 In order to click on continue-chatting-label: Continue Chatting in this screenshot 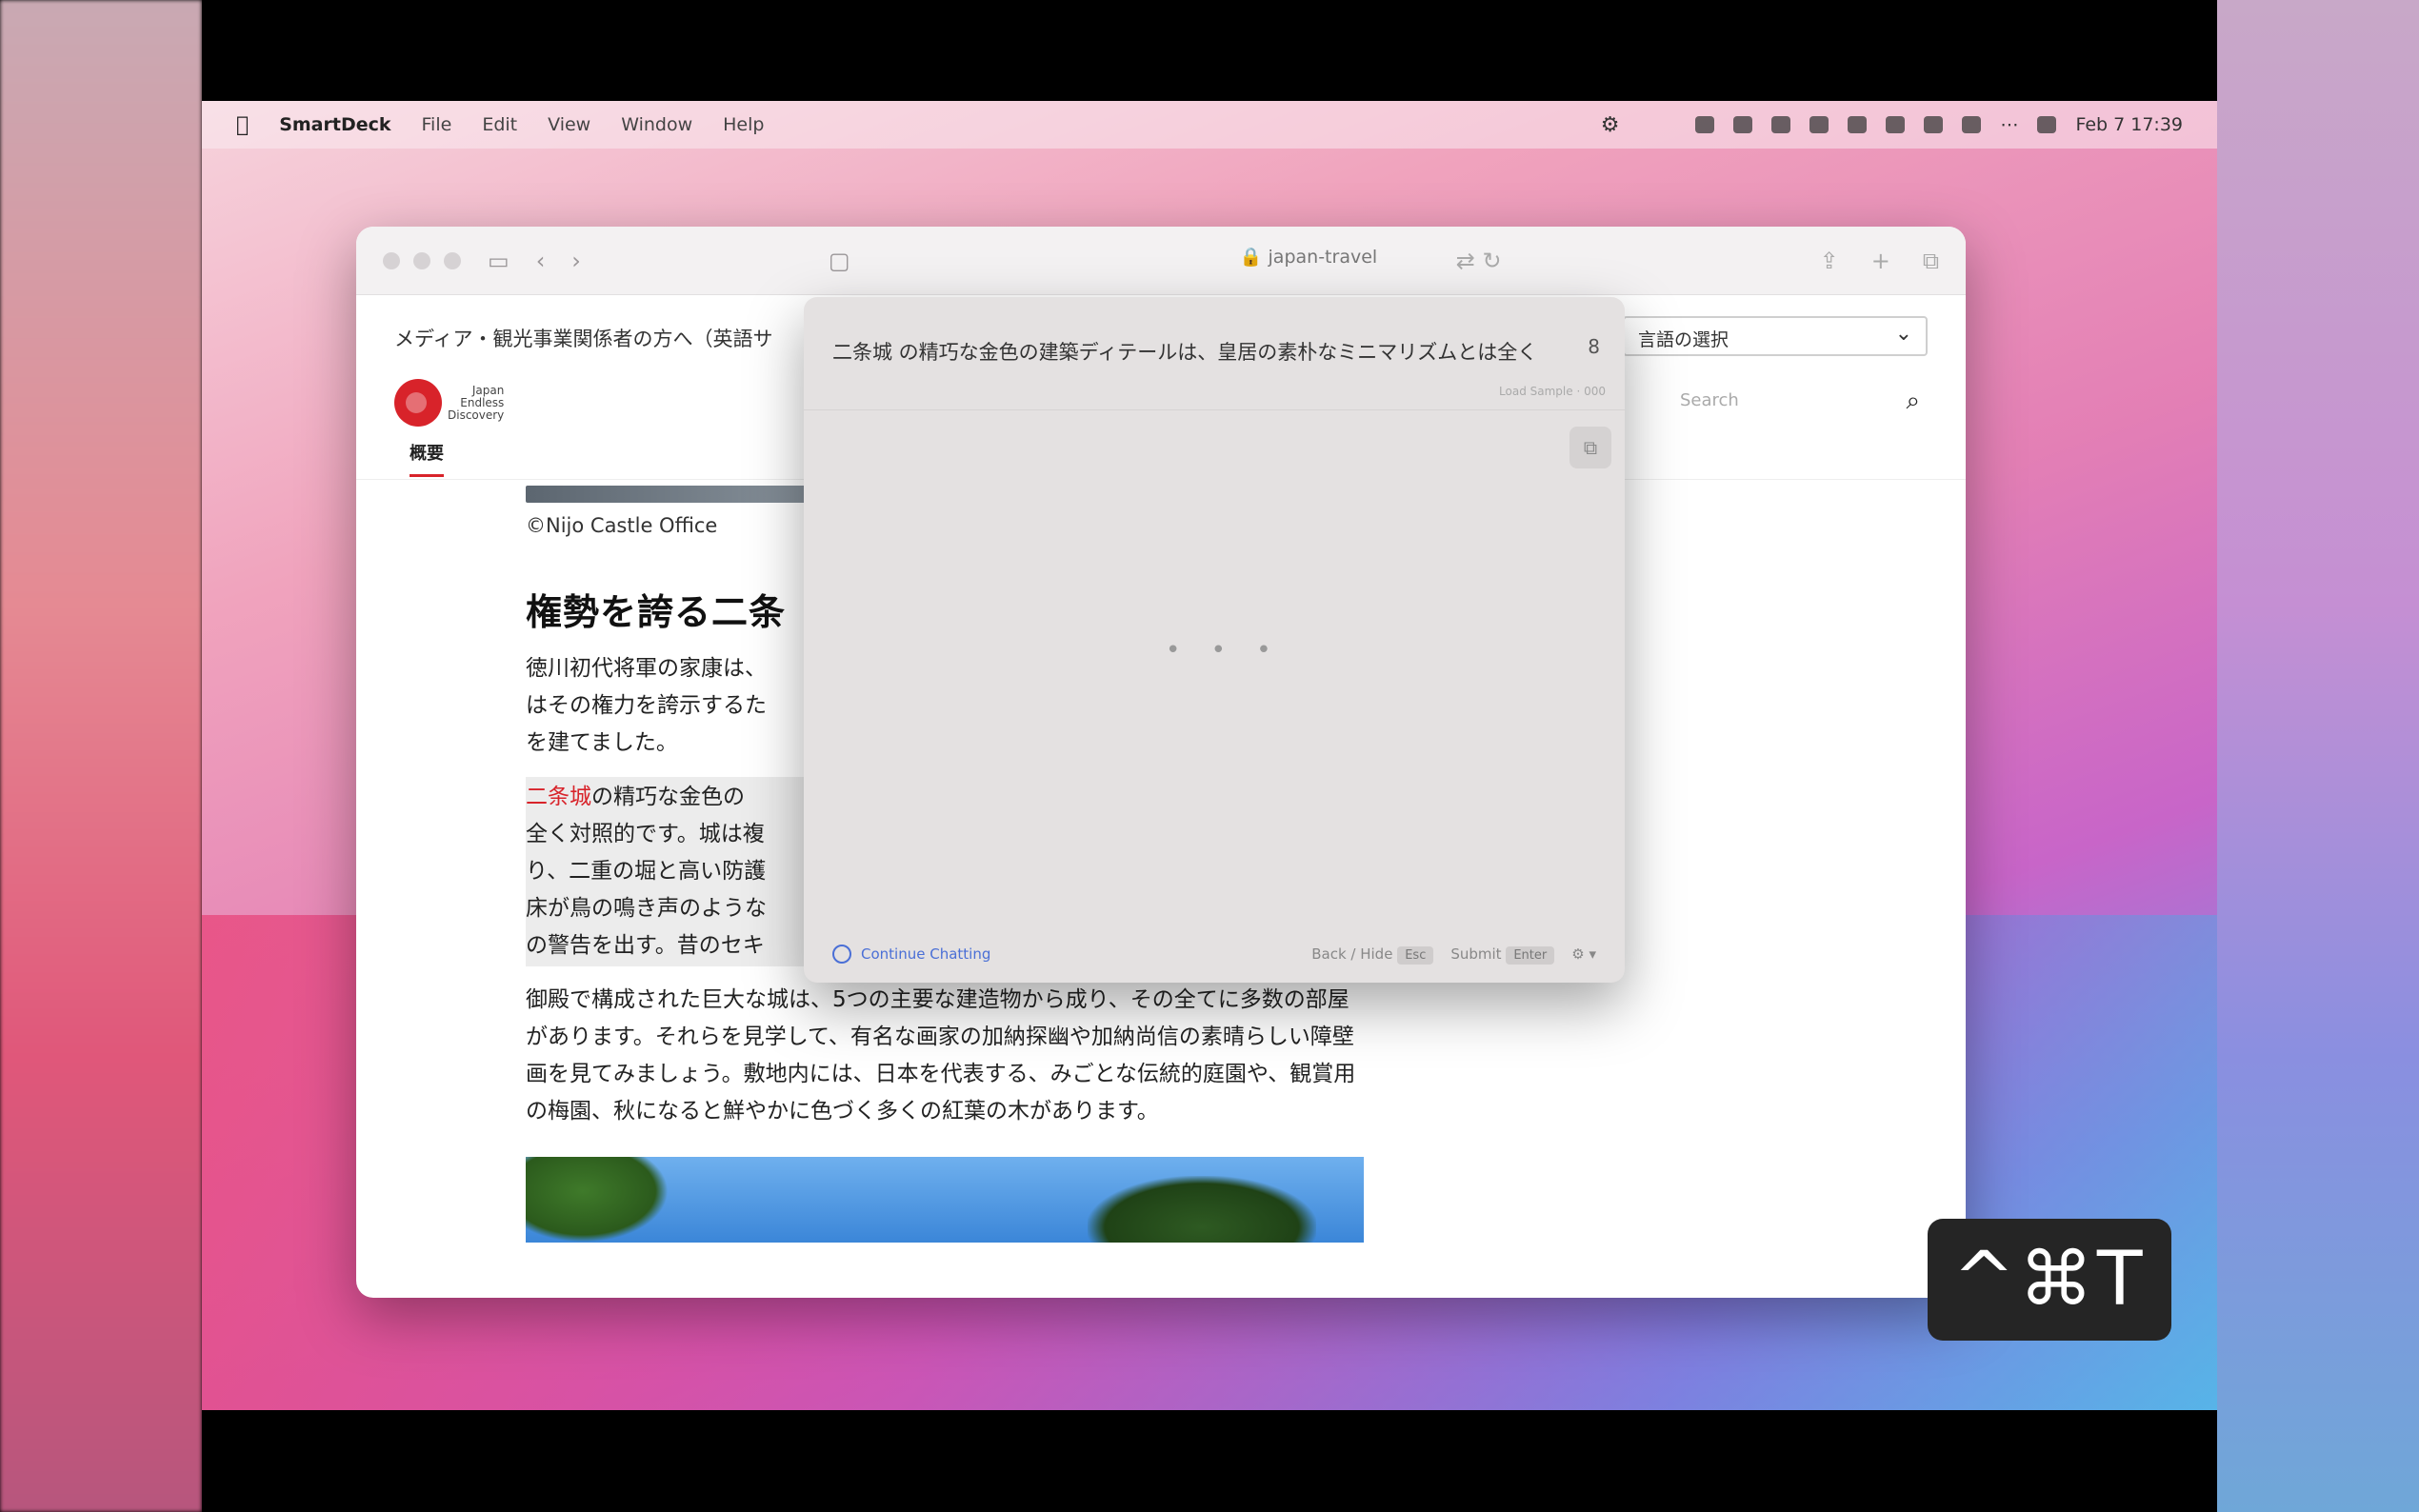, I will do `click(926, 954)`.